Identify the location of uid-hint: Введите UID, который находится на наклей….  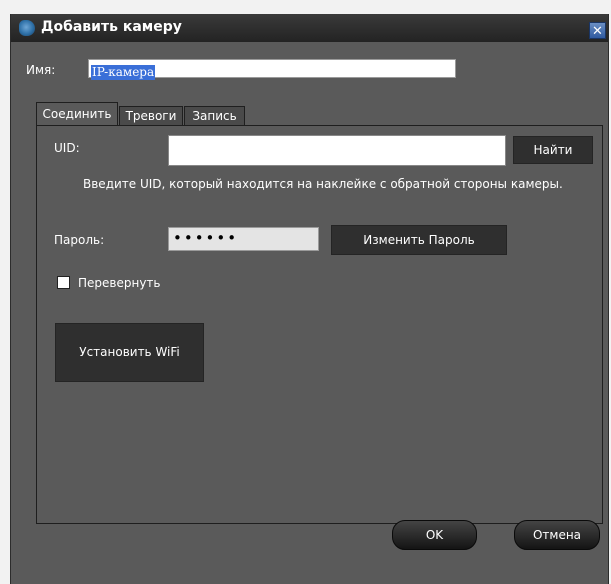
(323, 184).